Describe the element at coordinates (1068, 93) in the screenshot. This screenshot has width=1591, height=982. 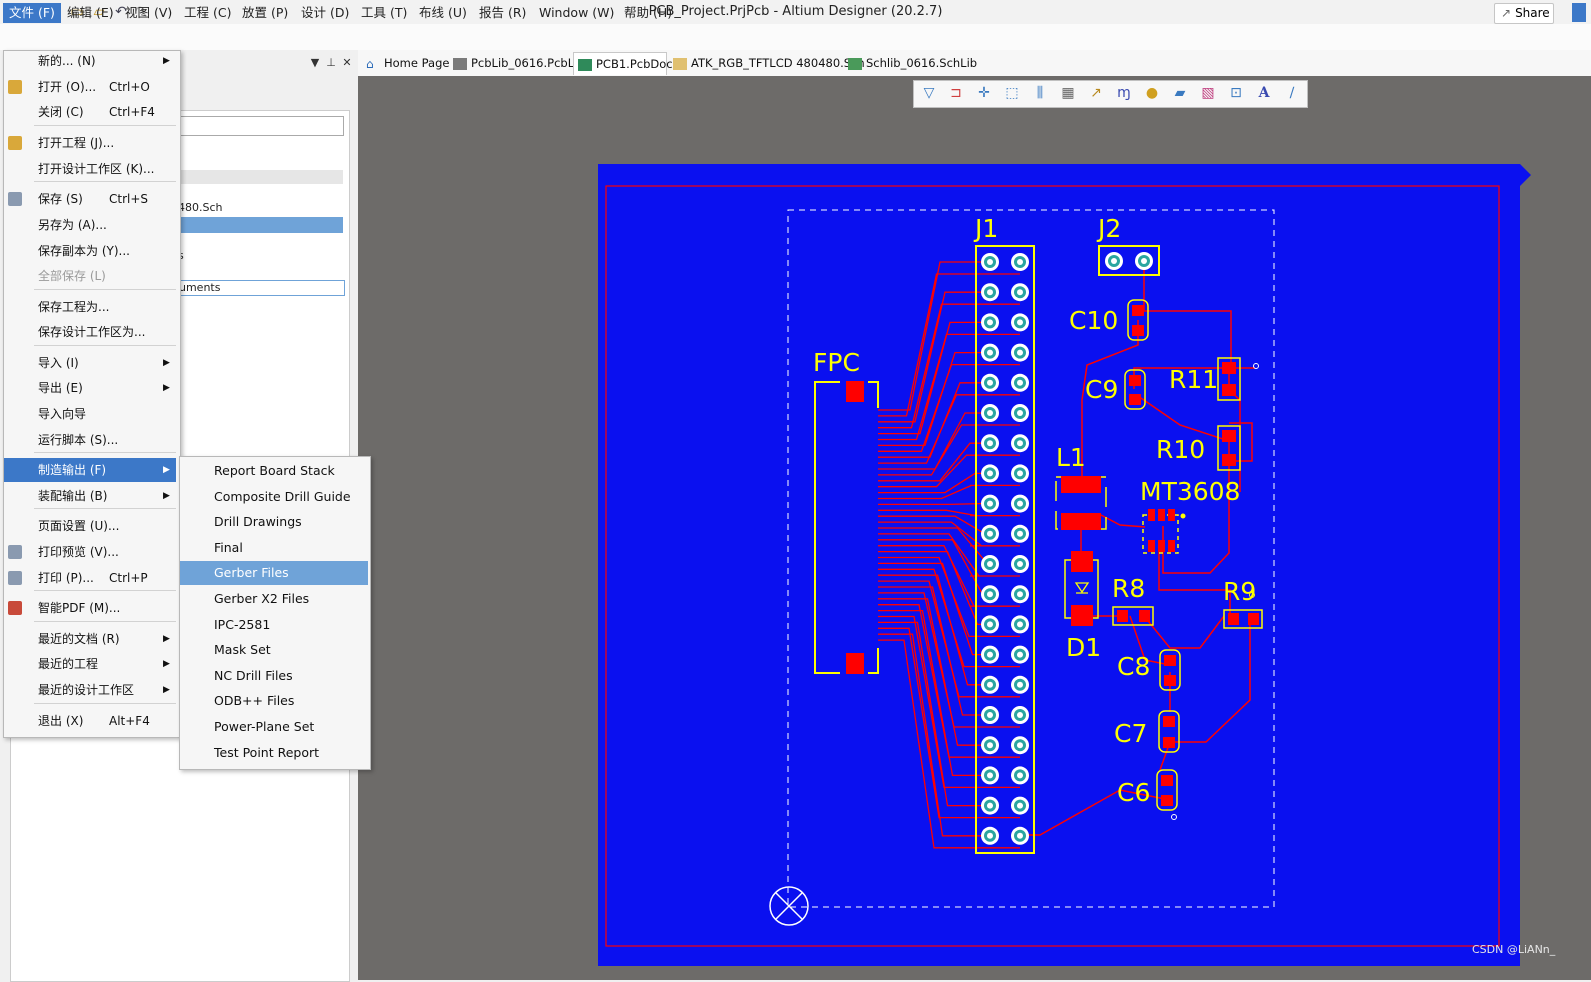
I see `component-icon: ▦` at that location.